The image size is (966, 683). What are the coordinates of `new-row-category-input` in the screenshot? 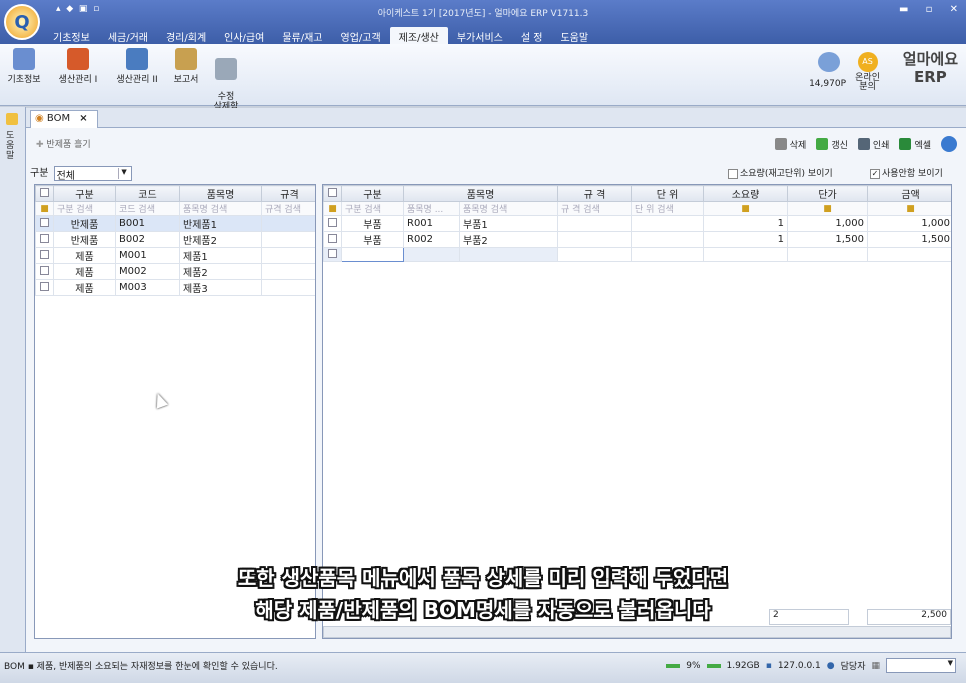 It's located at (372, 254).